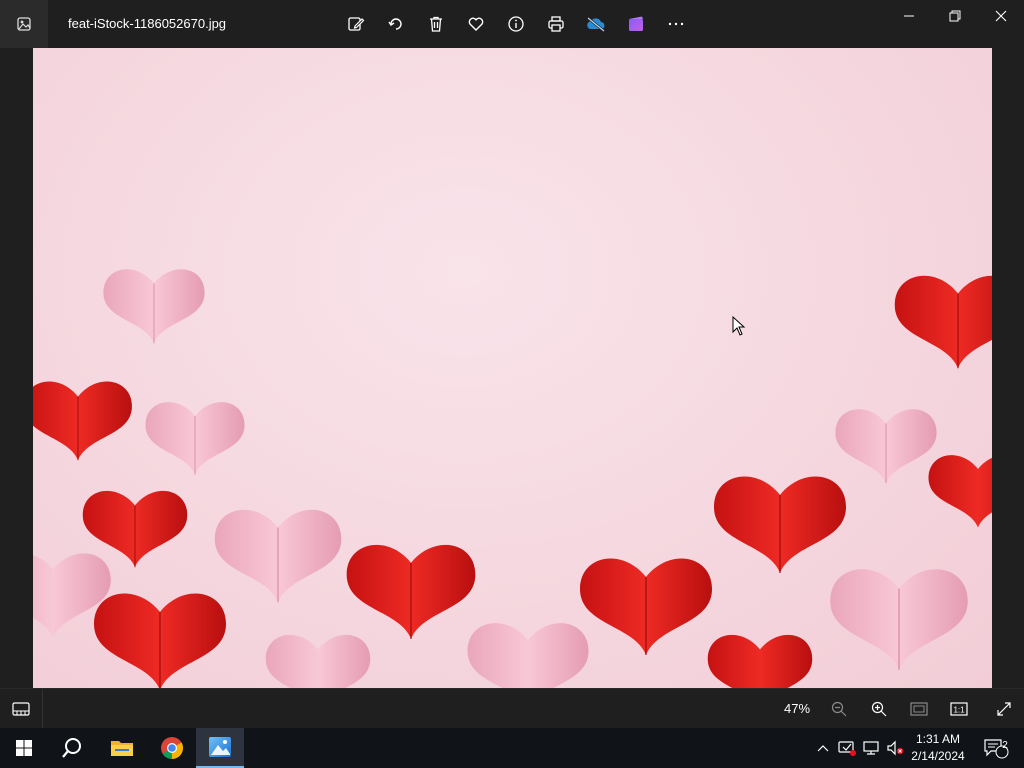 This screenshot has width=1024, height=768. I want to click on photos-app-icon, so click(24, 24).